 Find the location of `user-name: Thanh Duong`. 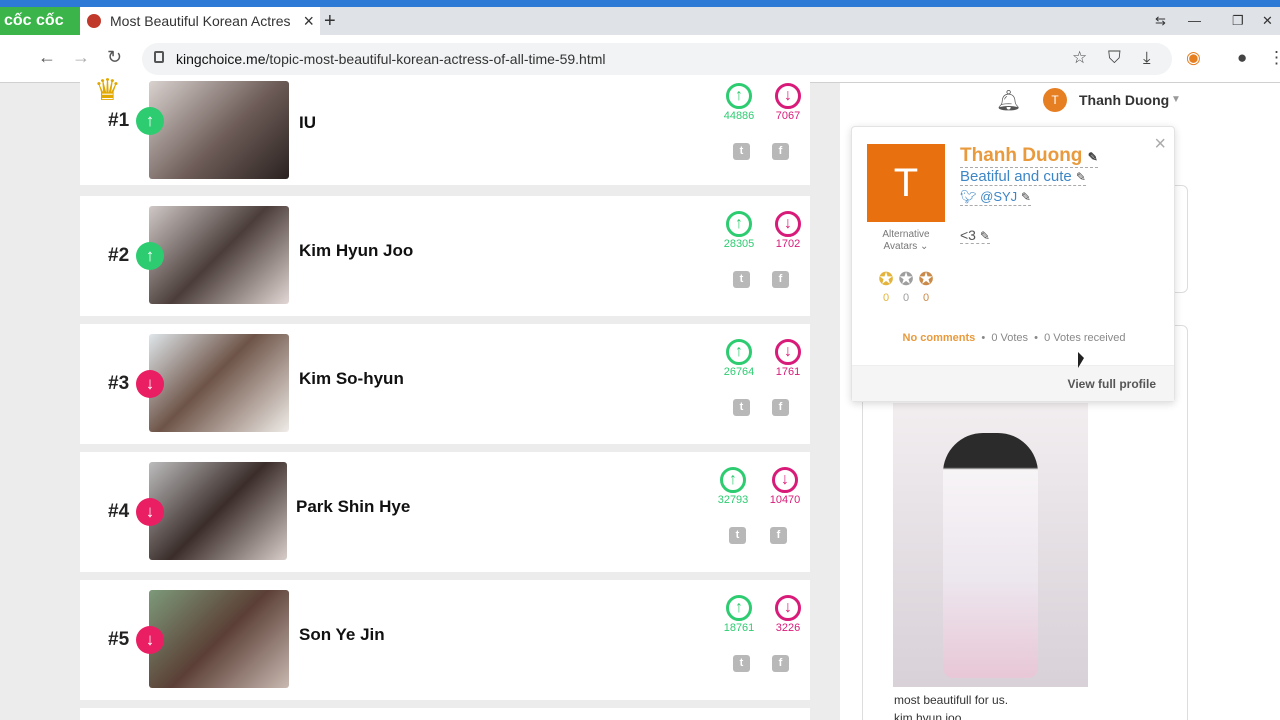

user-name: Thanh Duong is located at coordinates (1124, 100).